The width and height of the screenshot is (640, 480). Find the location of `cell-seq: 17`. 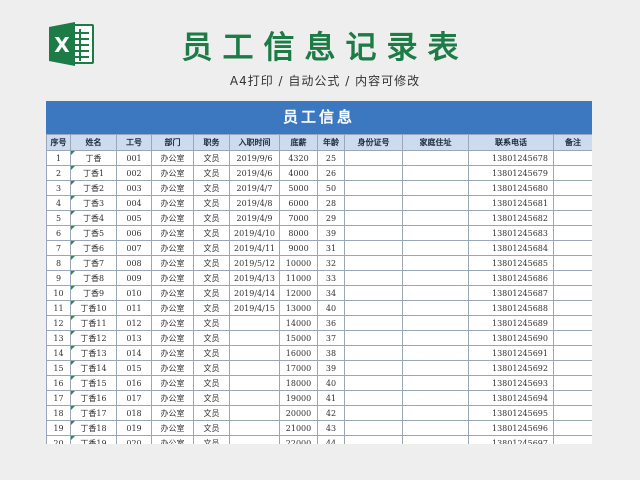

cell-seq: 17 is located at coordinates (58, 398).